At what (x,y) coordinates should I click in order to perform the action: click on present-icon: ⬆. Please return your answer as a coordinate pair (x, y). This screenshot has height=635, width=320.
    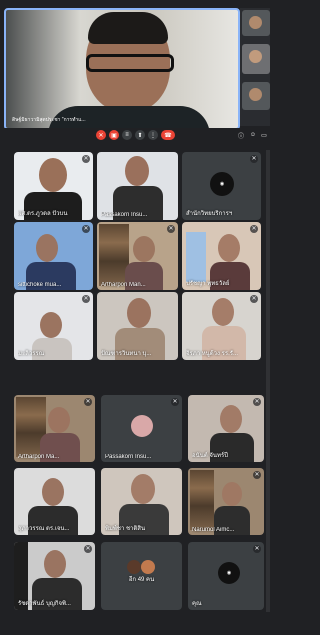
    Looking at the image, I should click on (140, 135).